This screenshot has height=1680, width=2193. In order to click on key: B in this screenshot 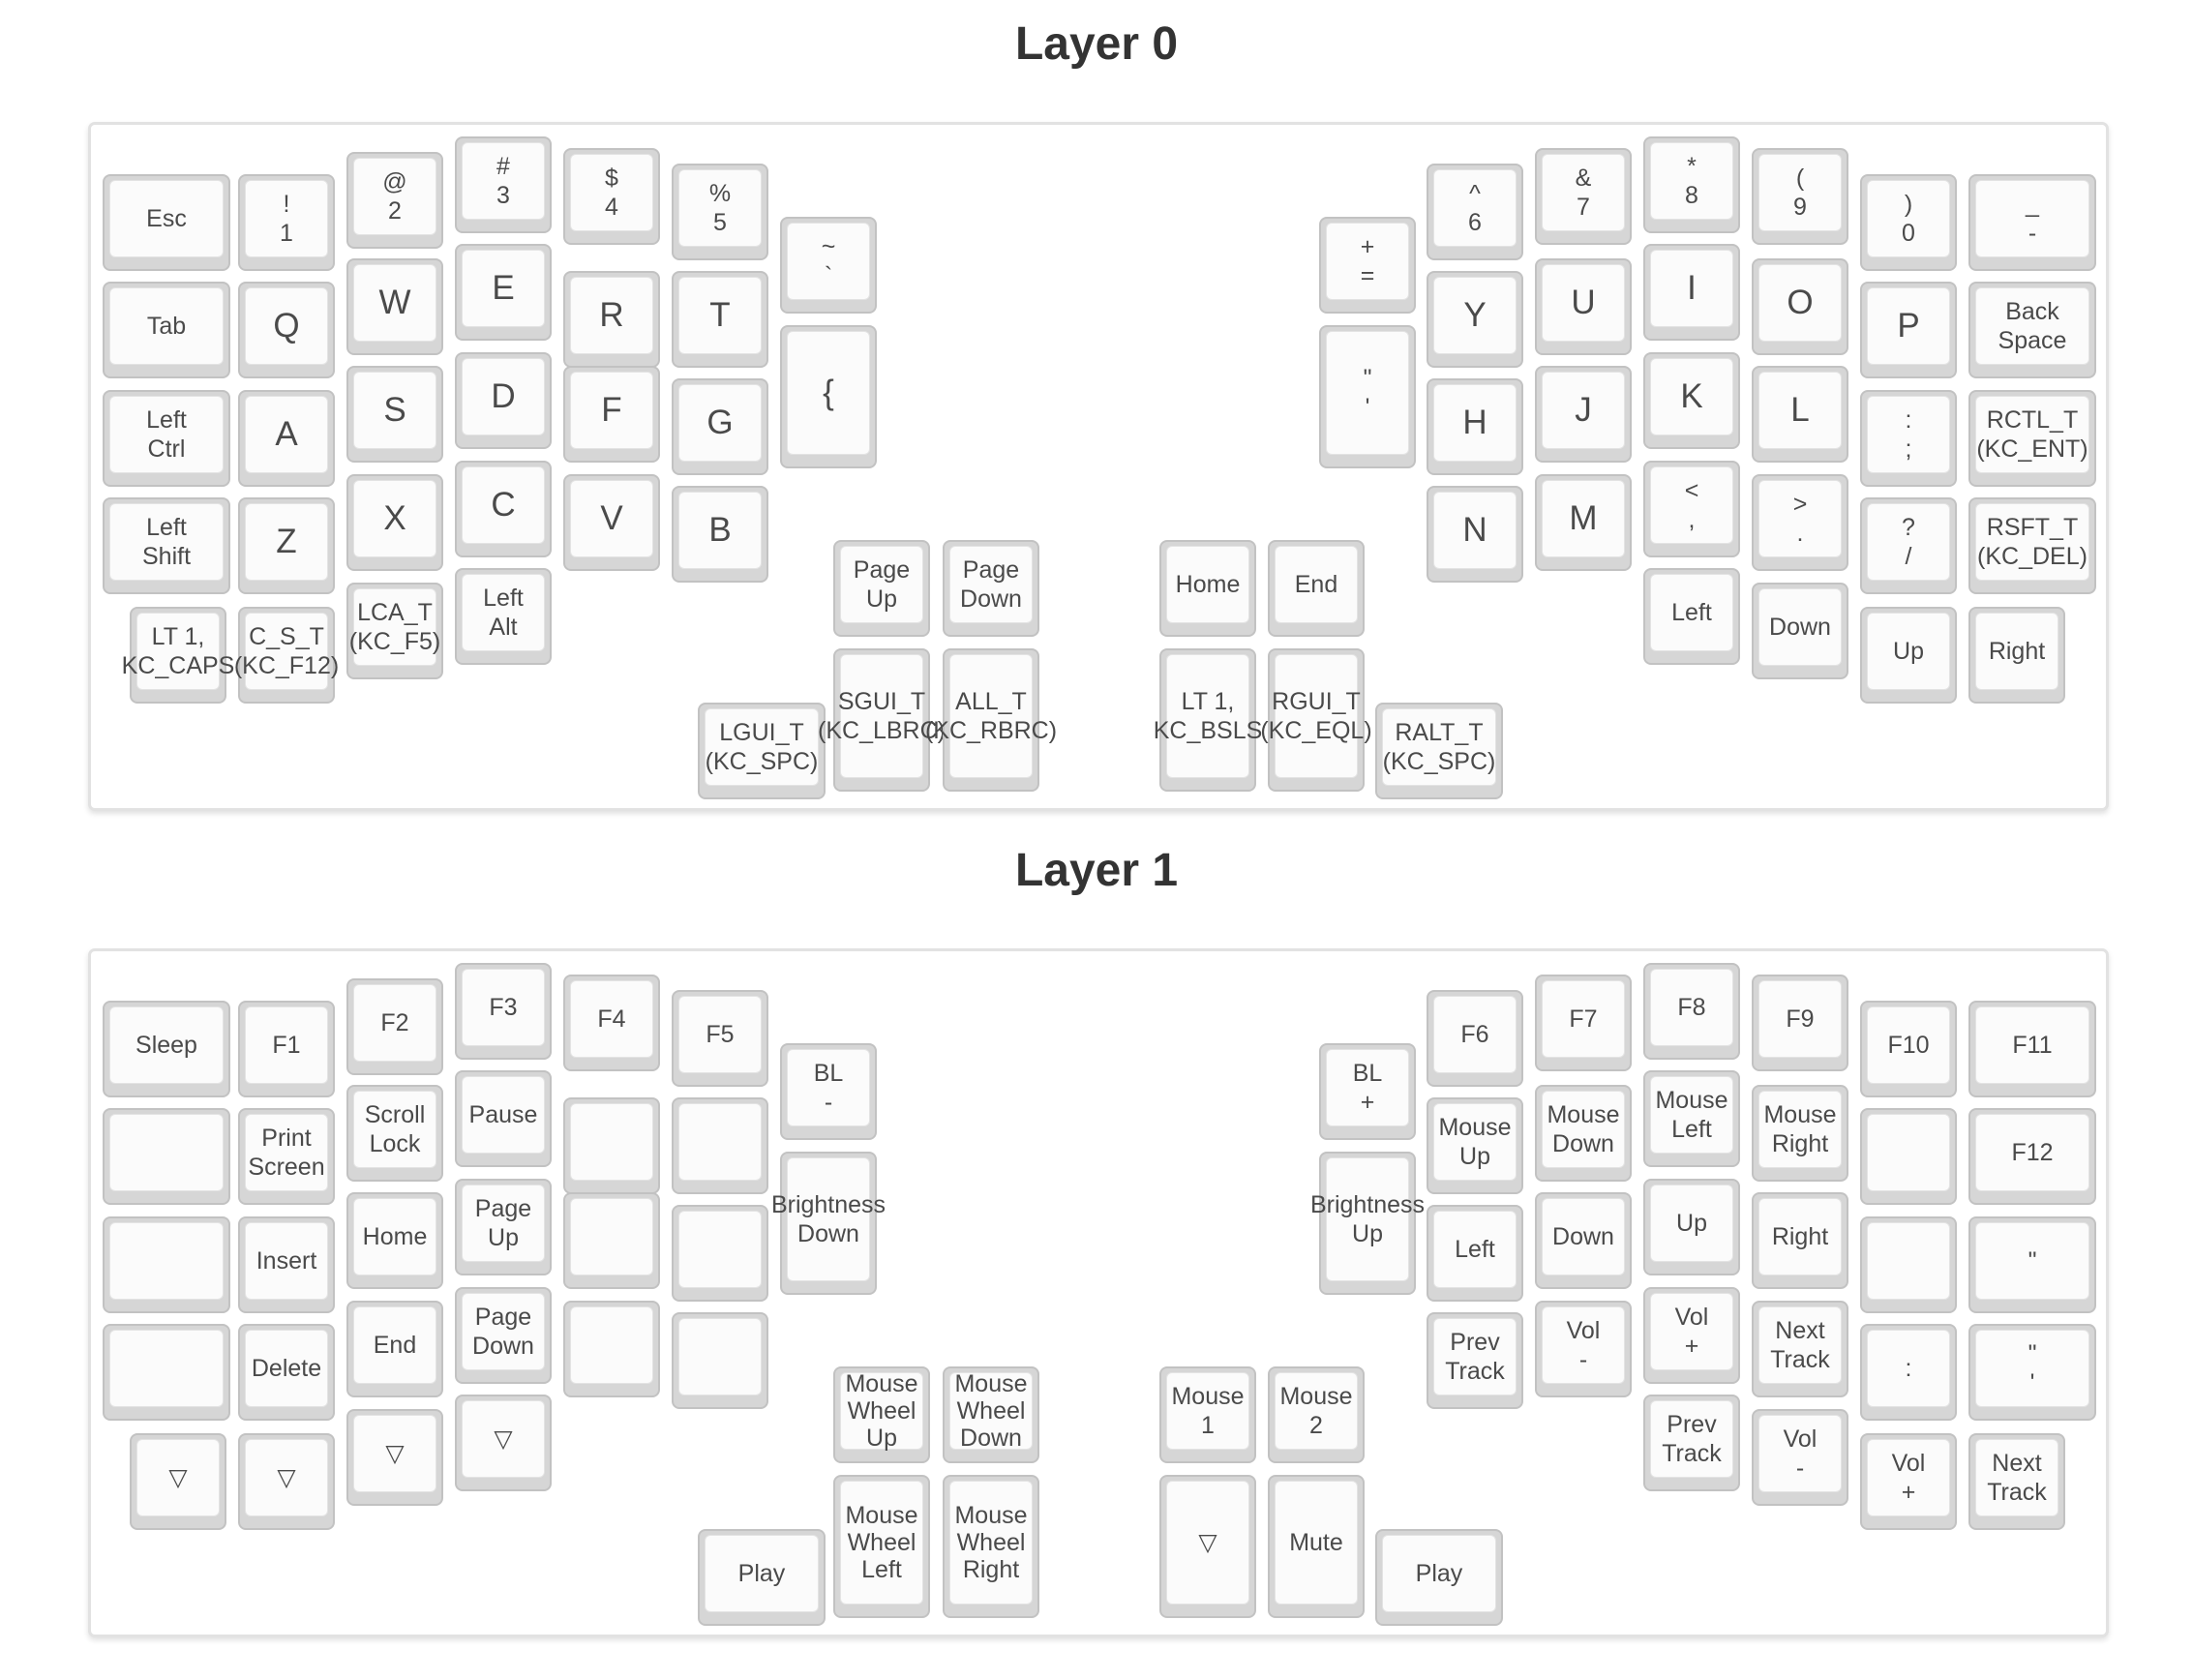, I will do `click(720, 535)`.